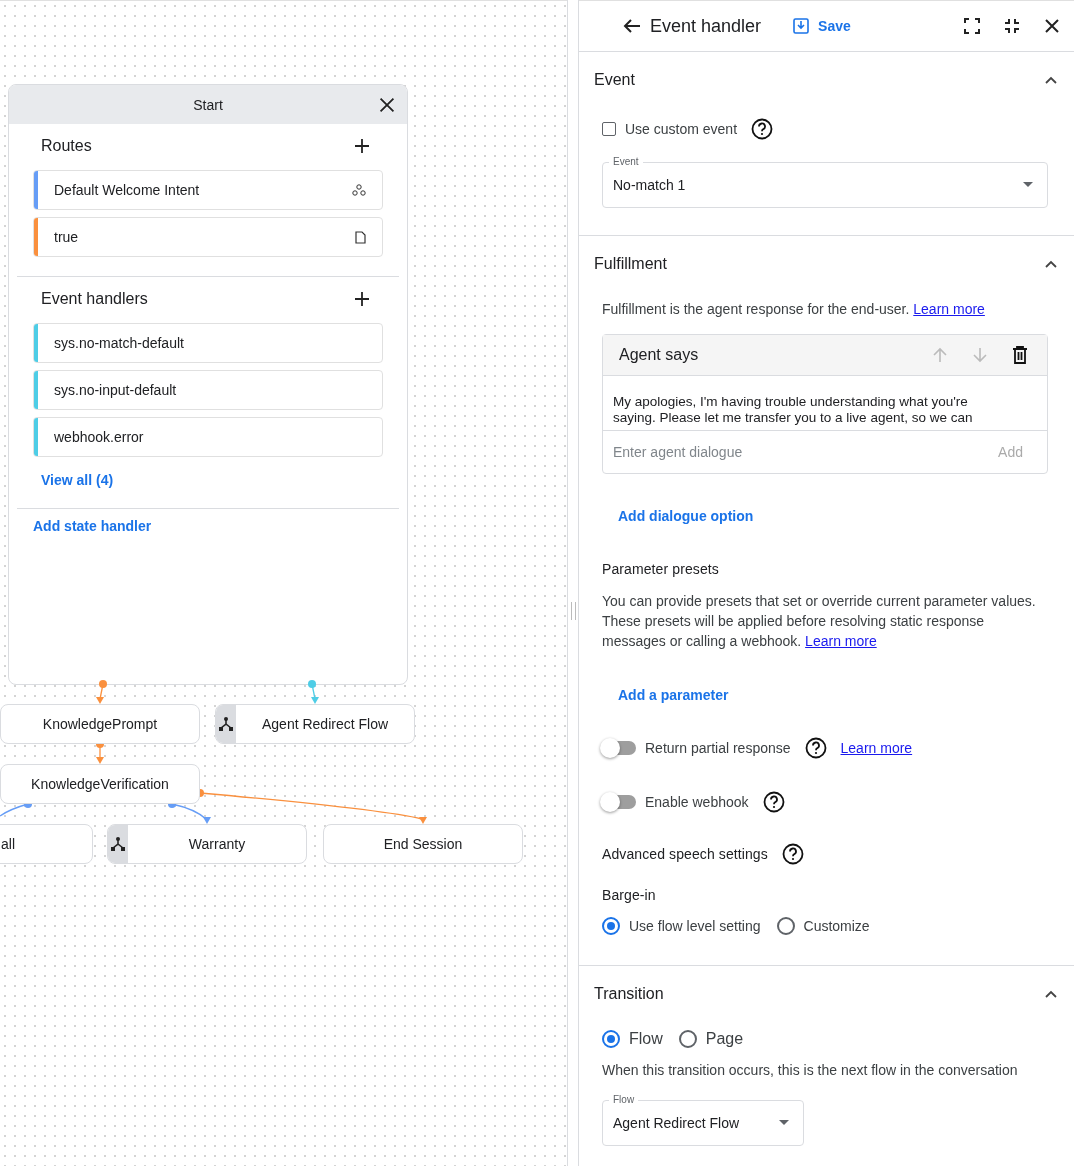 The width and height of the screenshot is (1074, 1166). I want to click on section-title: Event, so click(614, 80).